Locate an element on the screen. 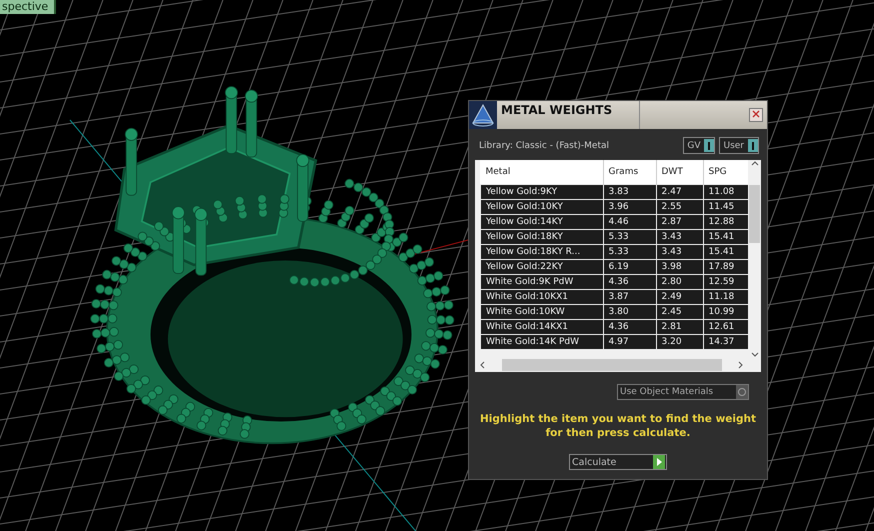 This screenshot has width=874, height=531. play-icon is located at coordinates (659, 462).